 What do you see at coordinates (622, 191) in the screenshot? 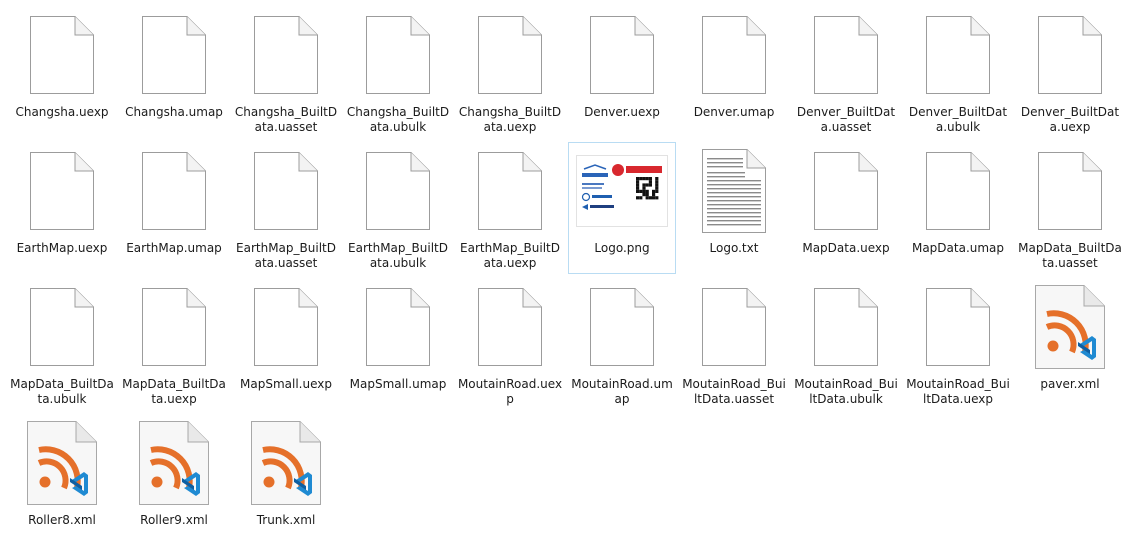
I see `logo-thumbnail-icon` at bounding box center [622, 191].